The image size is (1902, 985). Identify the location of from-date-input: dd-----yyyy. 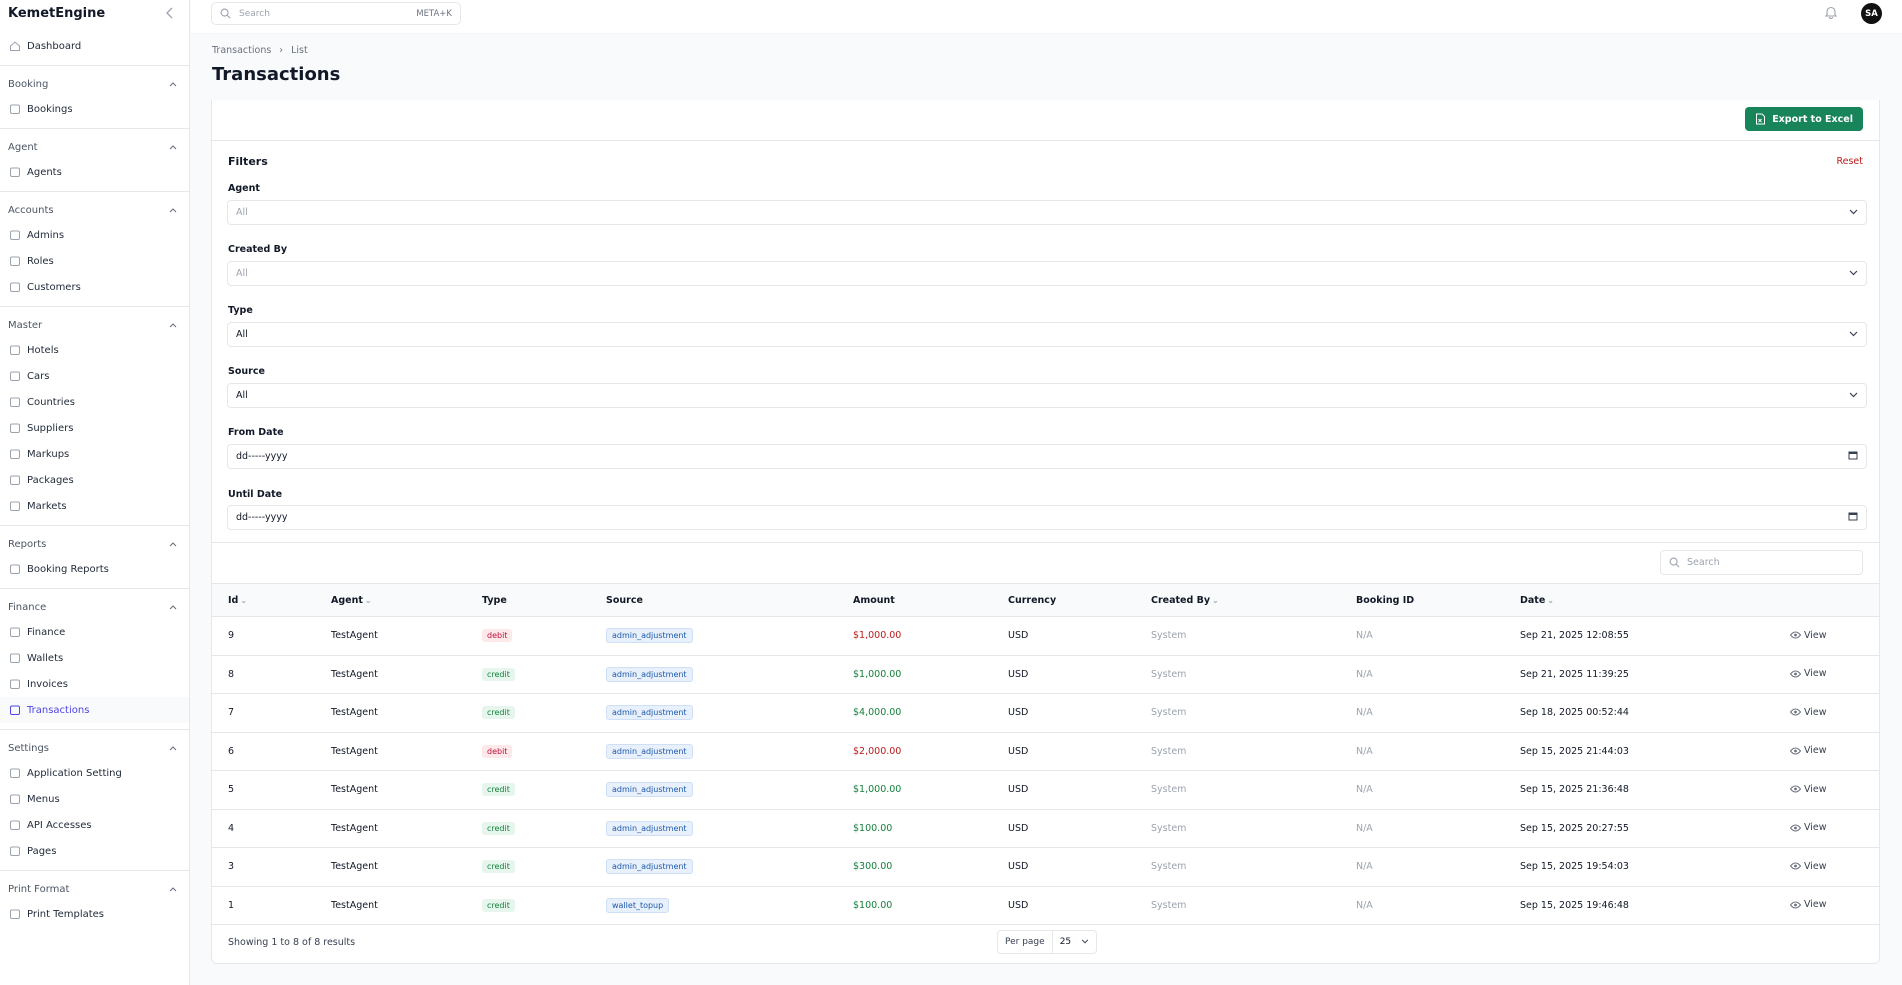
(1047, 456).